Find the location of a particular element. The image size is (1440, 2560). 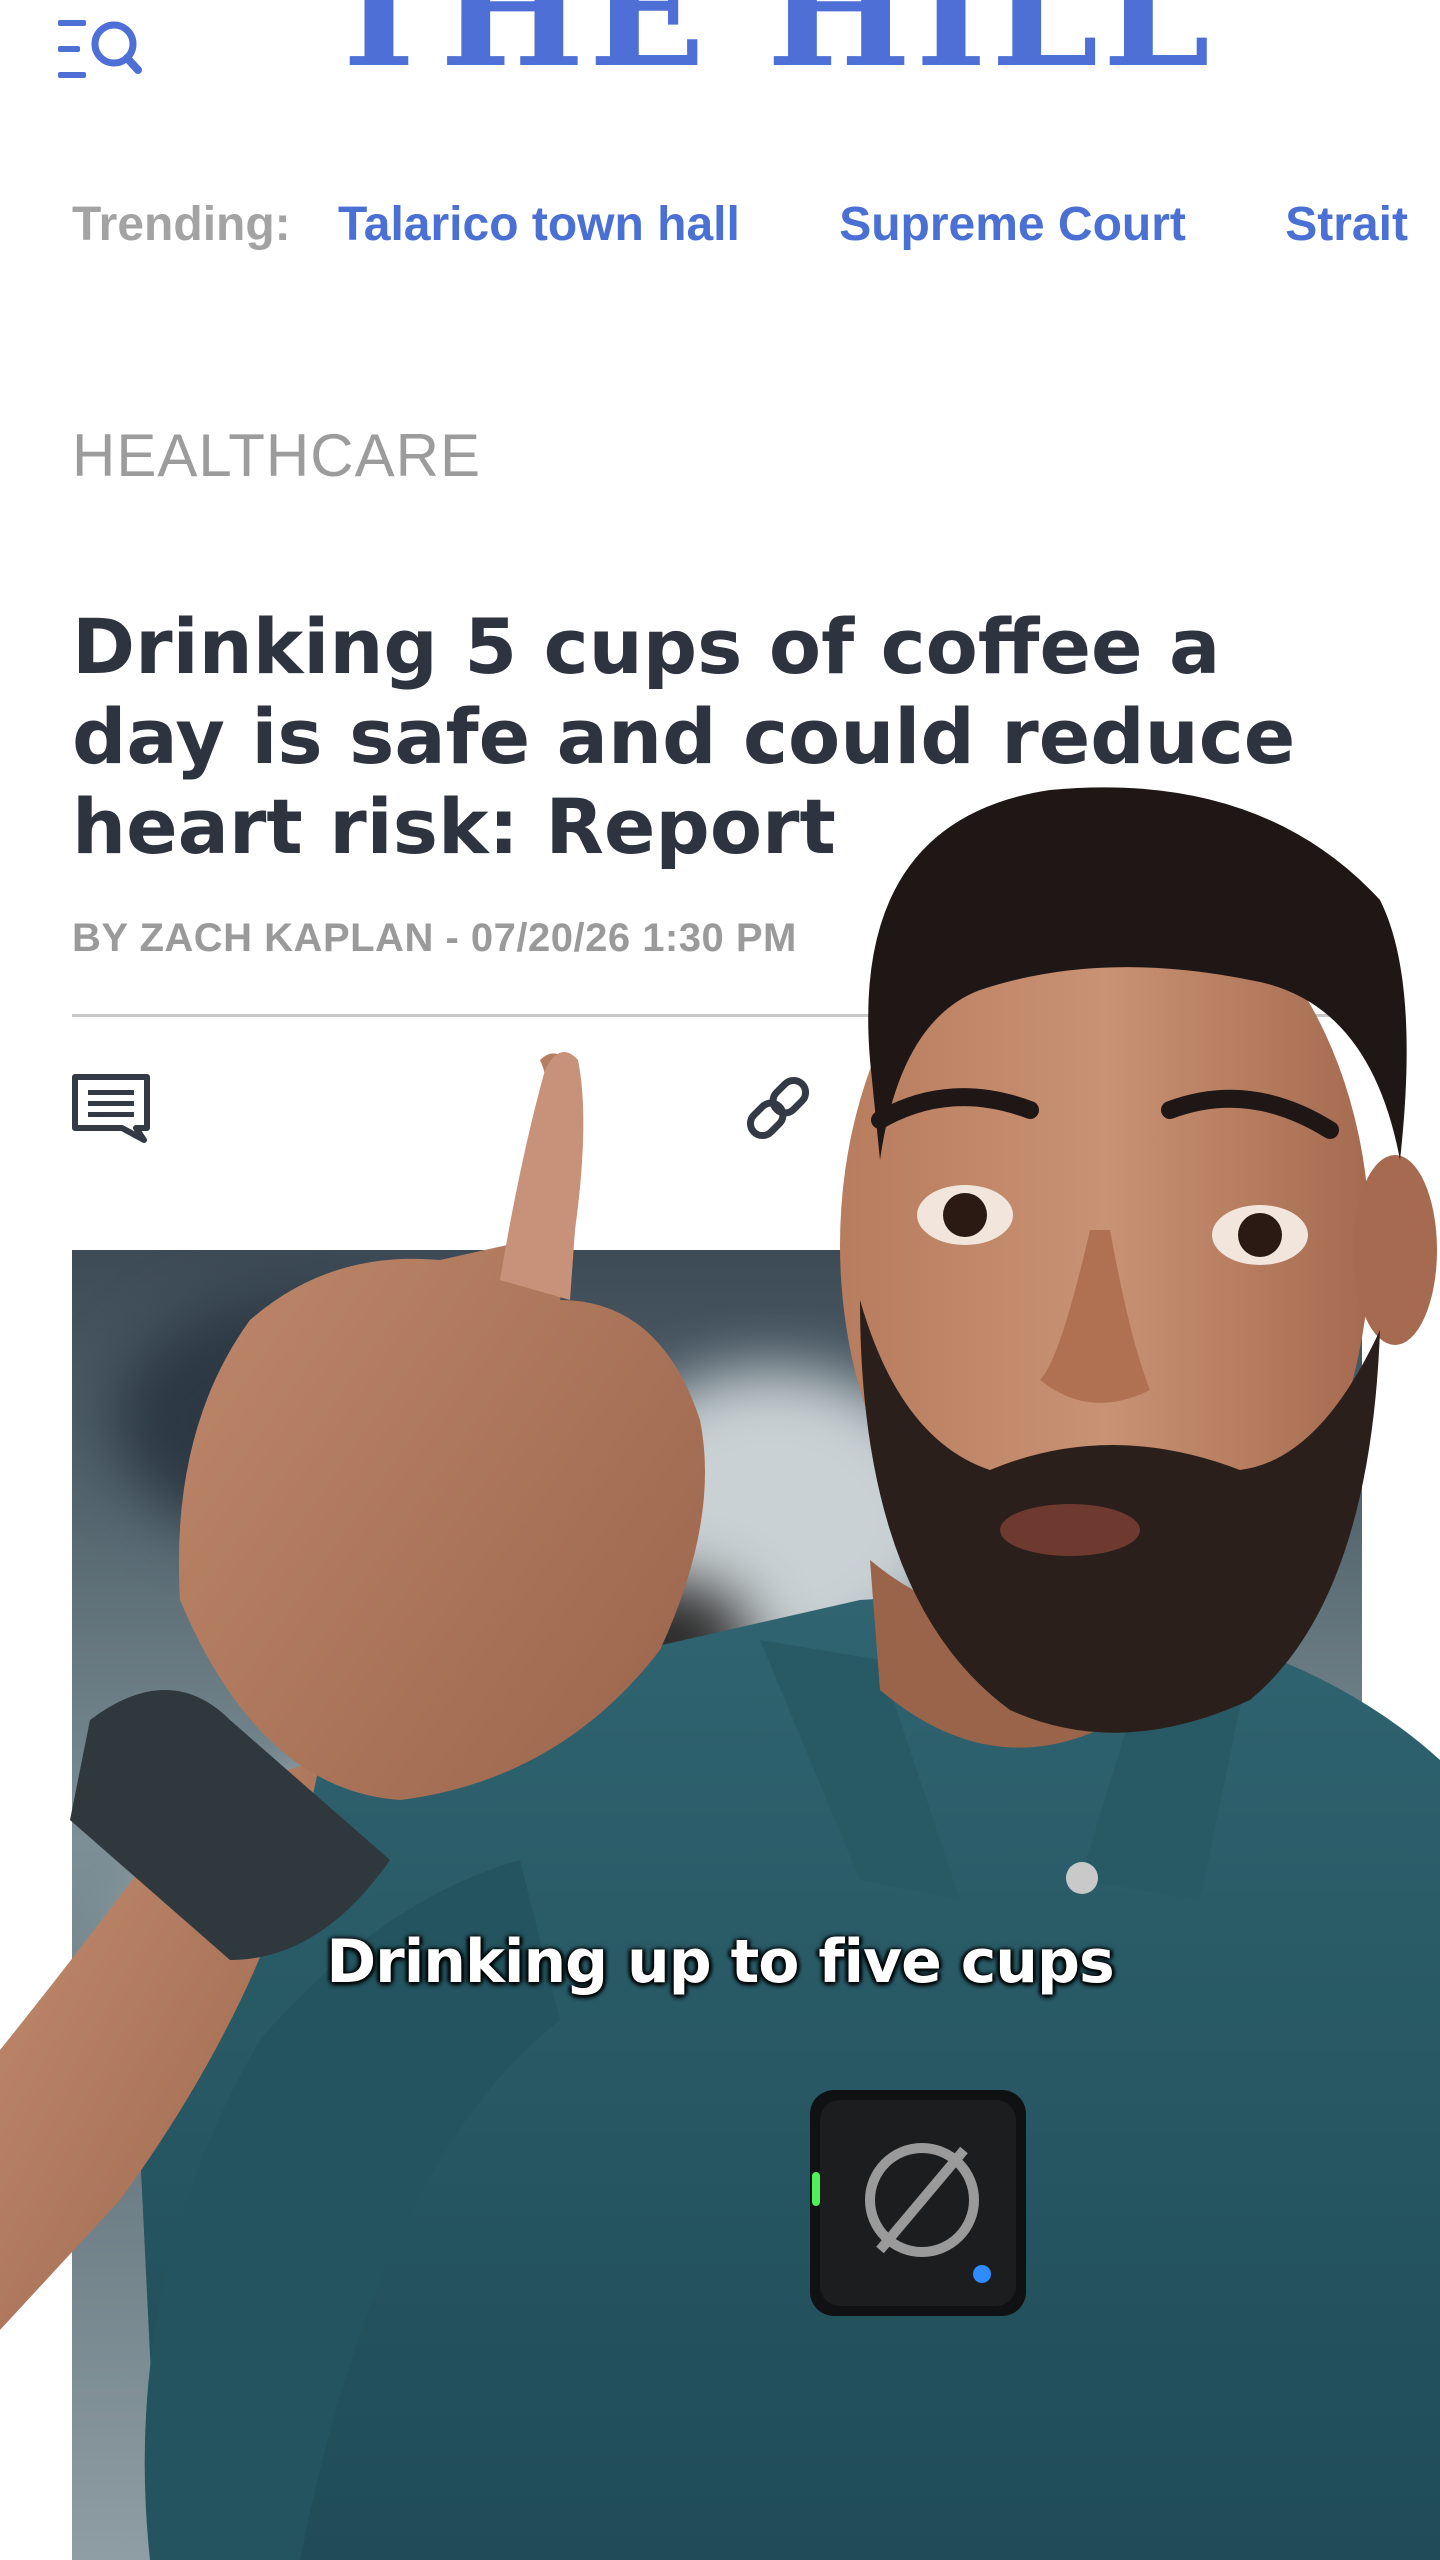

site-logo: THE HILL is located at coordinates (768, 44).